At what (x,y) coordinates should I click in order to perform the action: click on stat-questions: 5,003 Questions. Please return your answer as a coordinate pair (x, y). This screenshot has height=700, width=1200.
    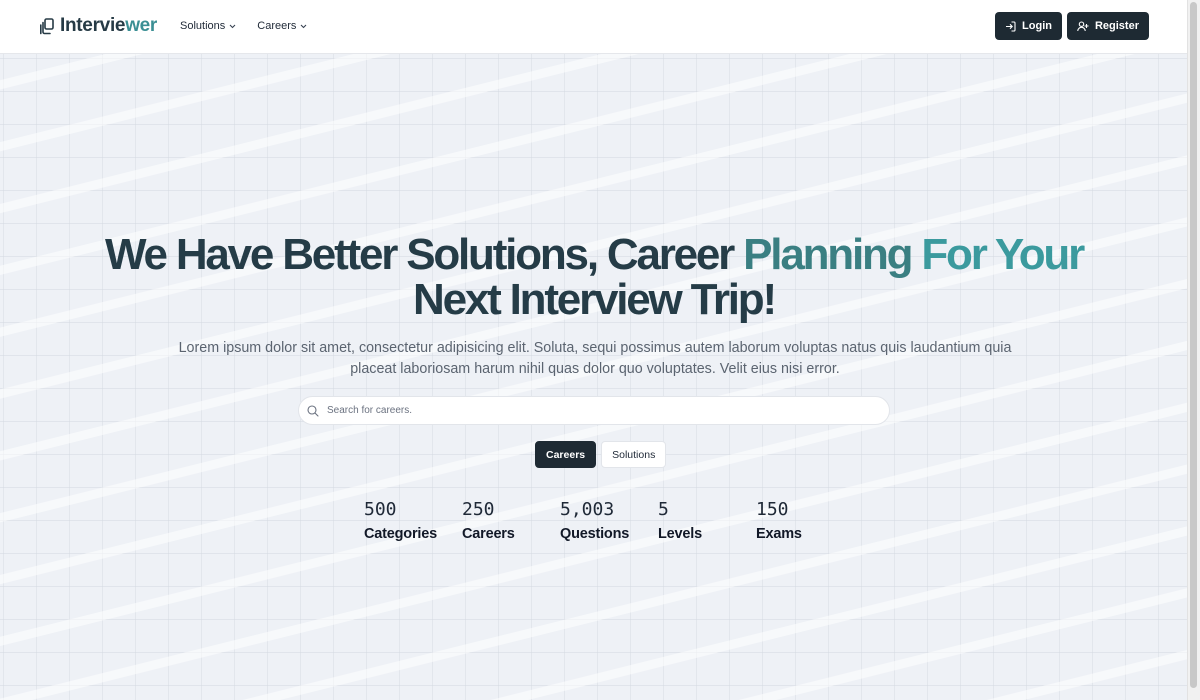
    Looking at the image, I should click on (609, 521).